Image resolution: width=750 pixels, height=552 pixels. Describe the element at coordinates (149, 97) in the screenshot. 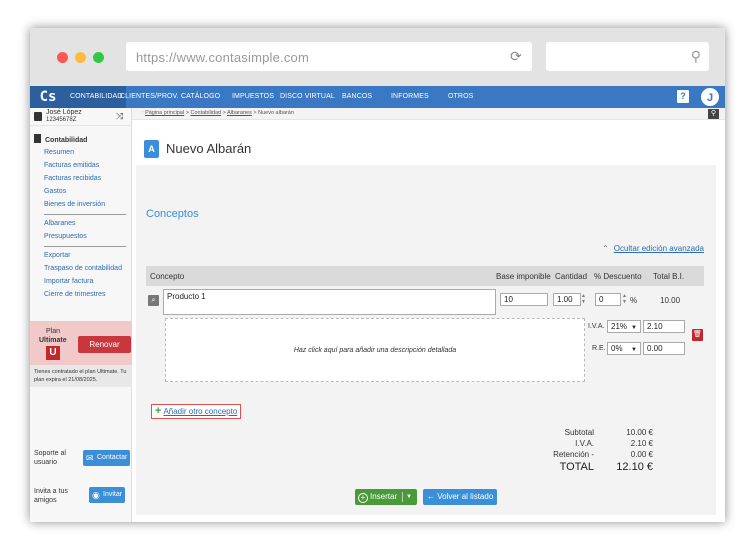

I see `nav-clientes-prov: CLIENTES/PROV.` at that location.